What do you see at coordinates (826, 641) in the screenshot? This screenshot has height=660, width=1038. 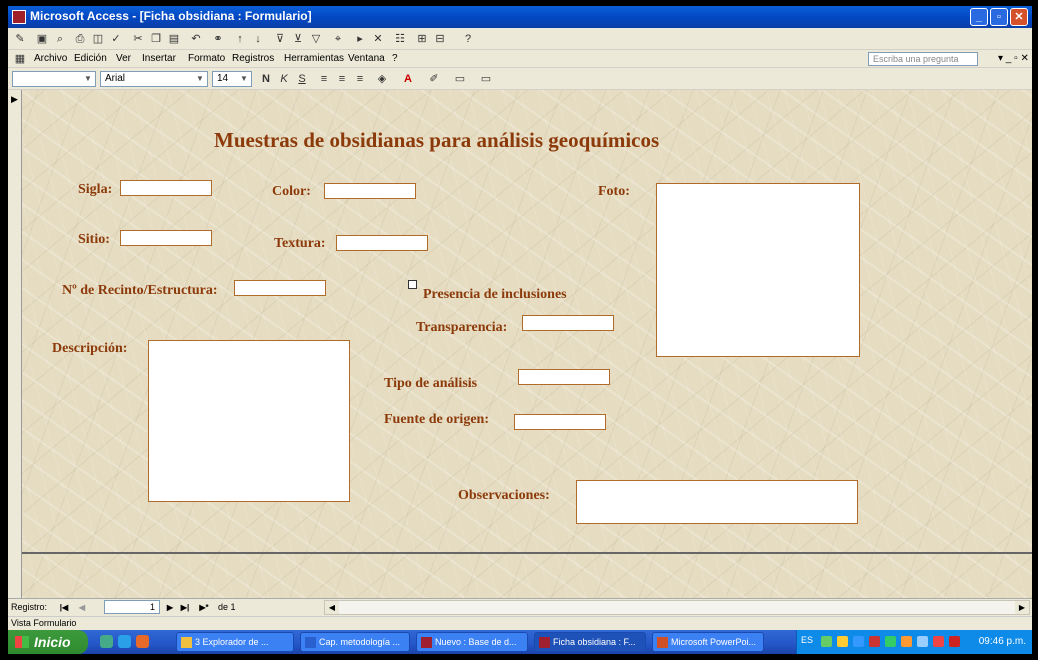 I see `tray-icon-antivirus` at bounding box center [826, 641].